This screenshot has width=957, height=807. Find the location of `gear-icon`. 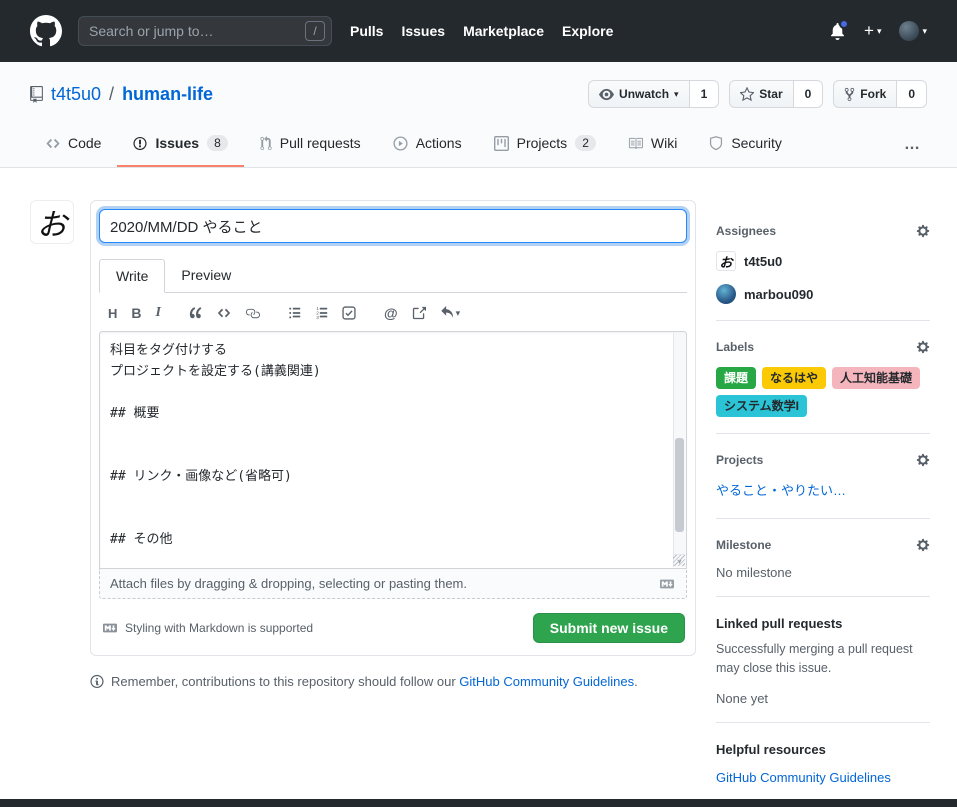

gear-icon is located at coordinates (923, 545).